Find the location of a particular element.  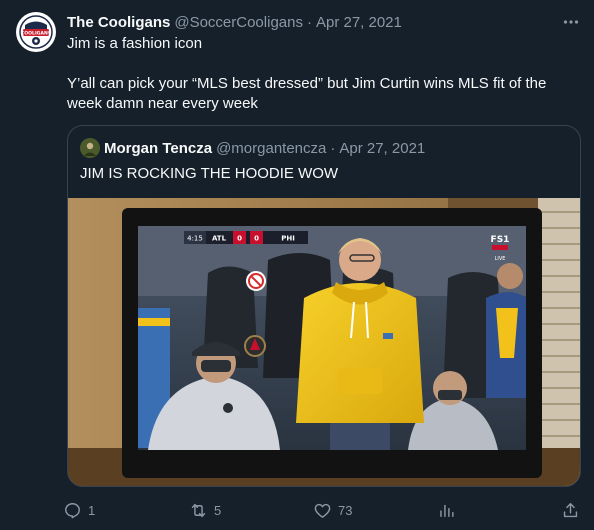

quoted-author-avatar is located at coordinates (90, 148).